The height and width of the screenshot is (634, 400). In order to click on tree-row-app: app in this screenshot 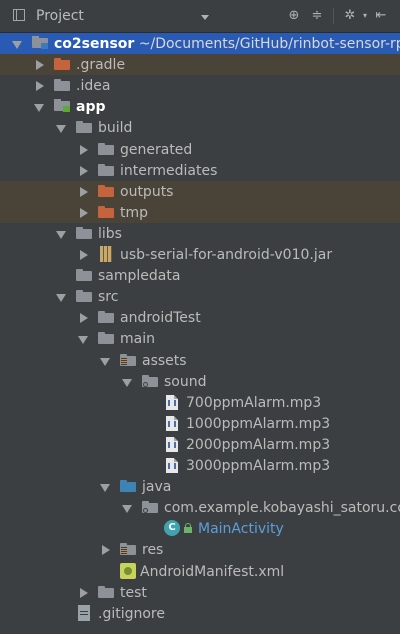, I will do `click(200, 106)`.